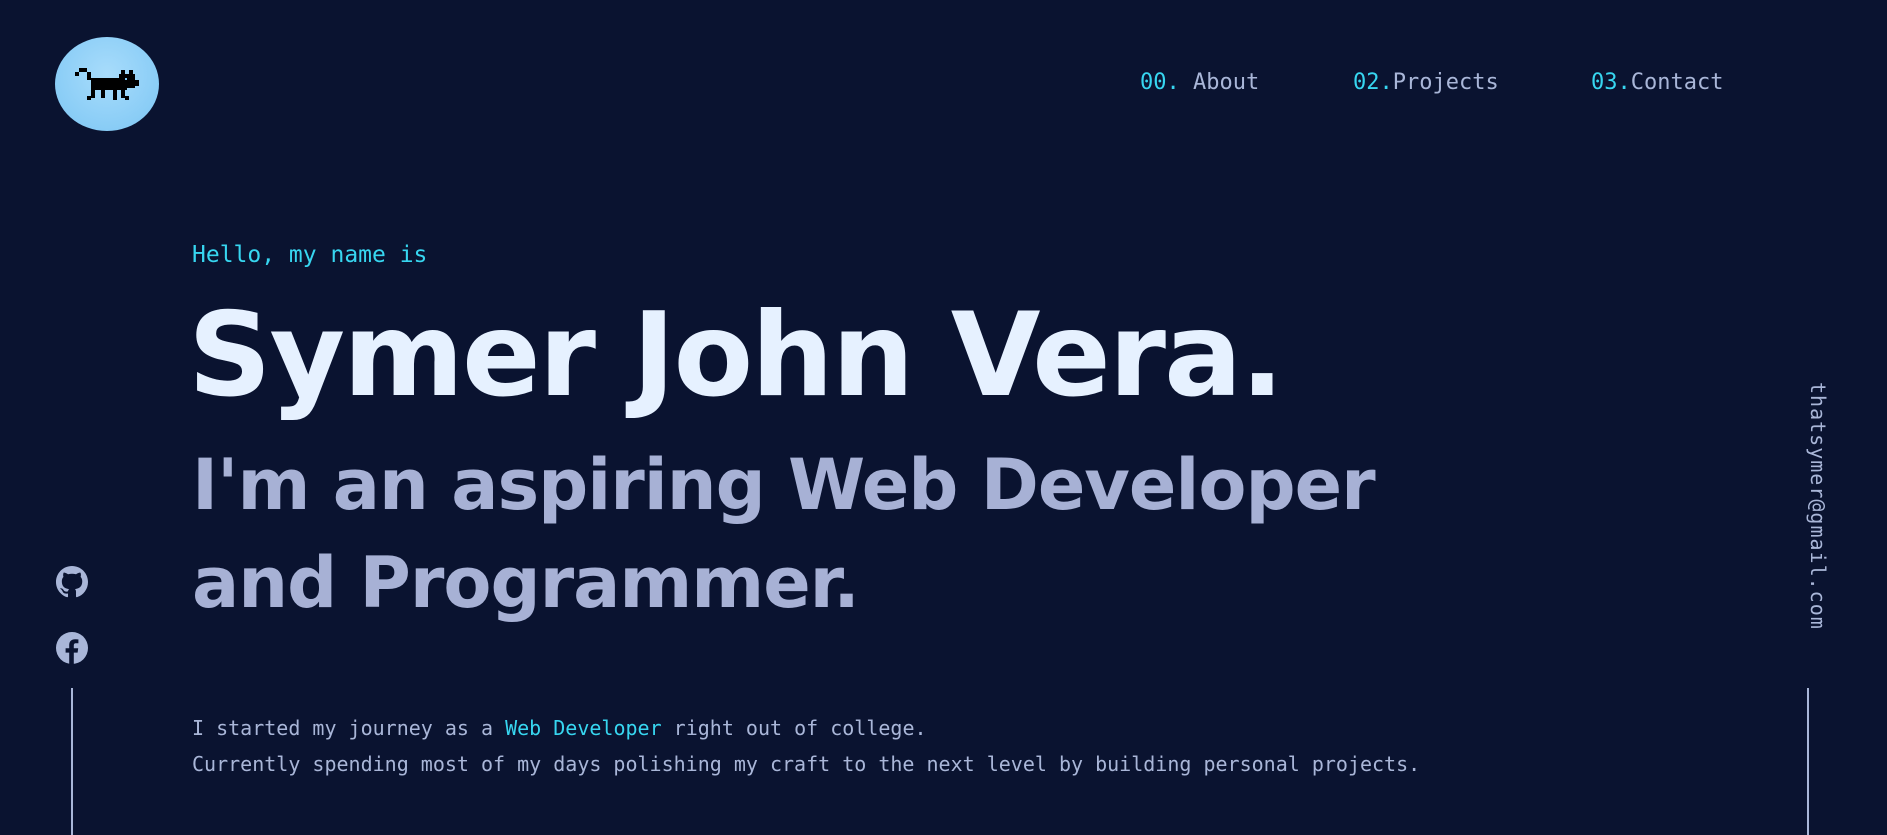 This screenshot has width=1887, height=835. I want to click on nav-contact: 03.Contact, so click(1657, 82).